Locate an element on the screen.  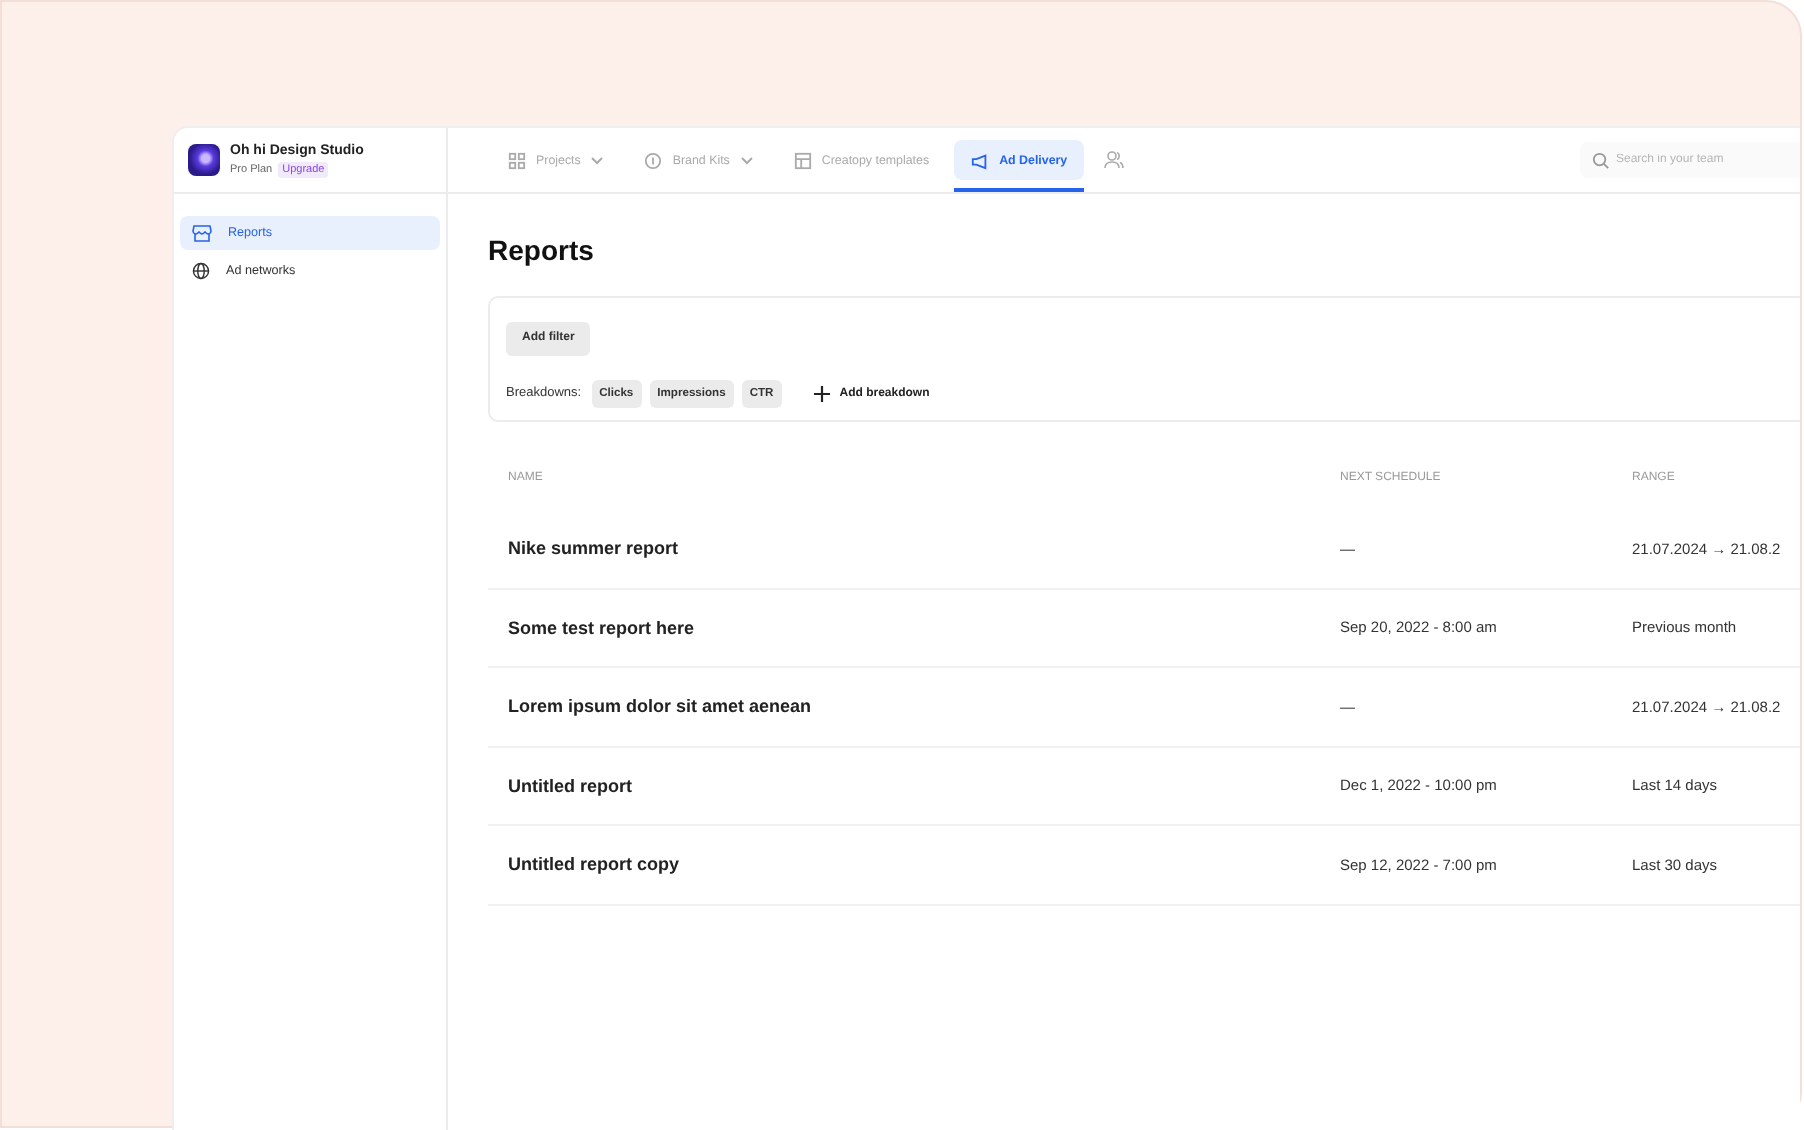
store-icon is located at coordinates (202, 233).